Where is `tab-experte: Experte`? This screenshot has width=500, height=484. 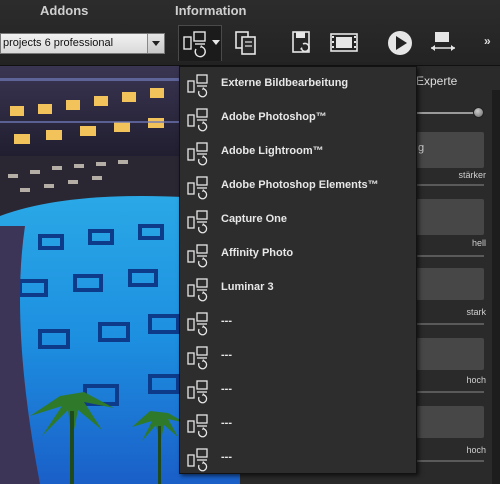
tab-experte: Experte is located at coordinates (436, 81).